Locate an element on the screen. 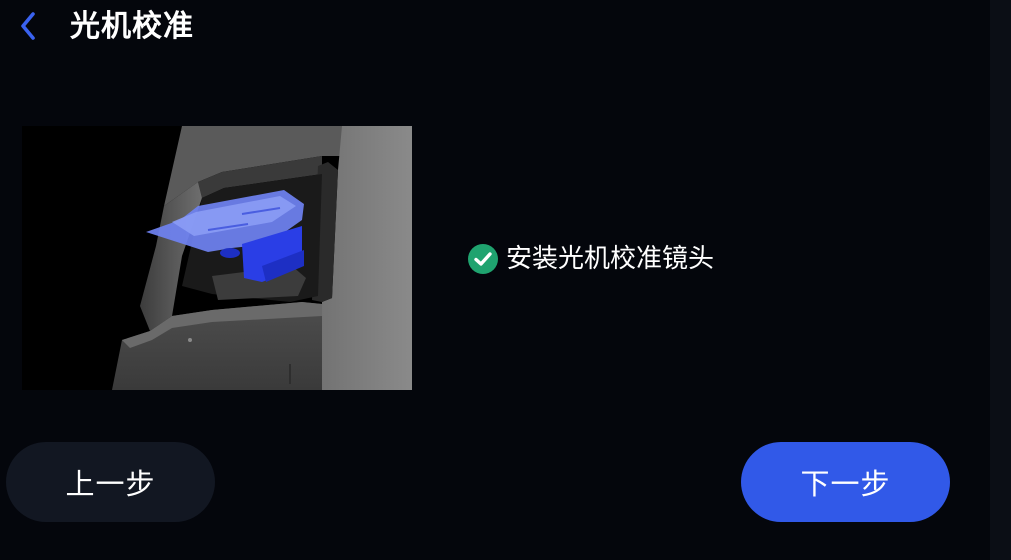  chevron-left-icon is located at coordinates (28, 26).